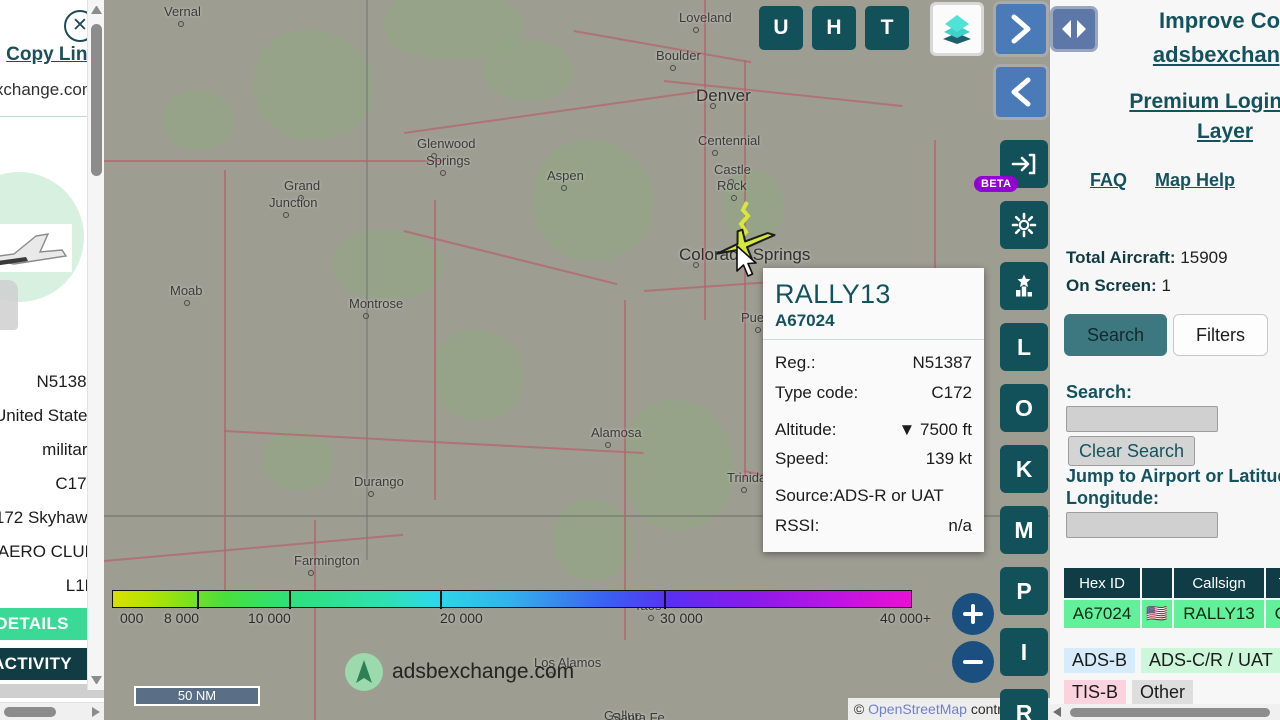  What do you see at coordinates (638, 715) in the screenshot?
I see `city-label: Santa Fe` at bounding box center [638, 715].